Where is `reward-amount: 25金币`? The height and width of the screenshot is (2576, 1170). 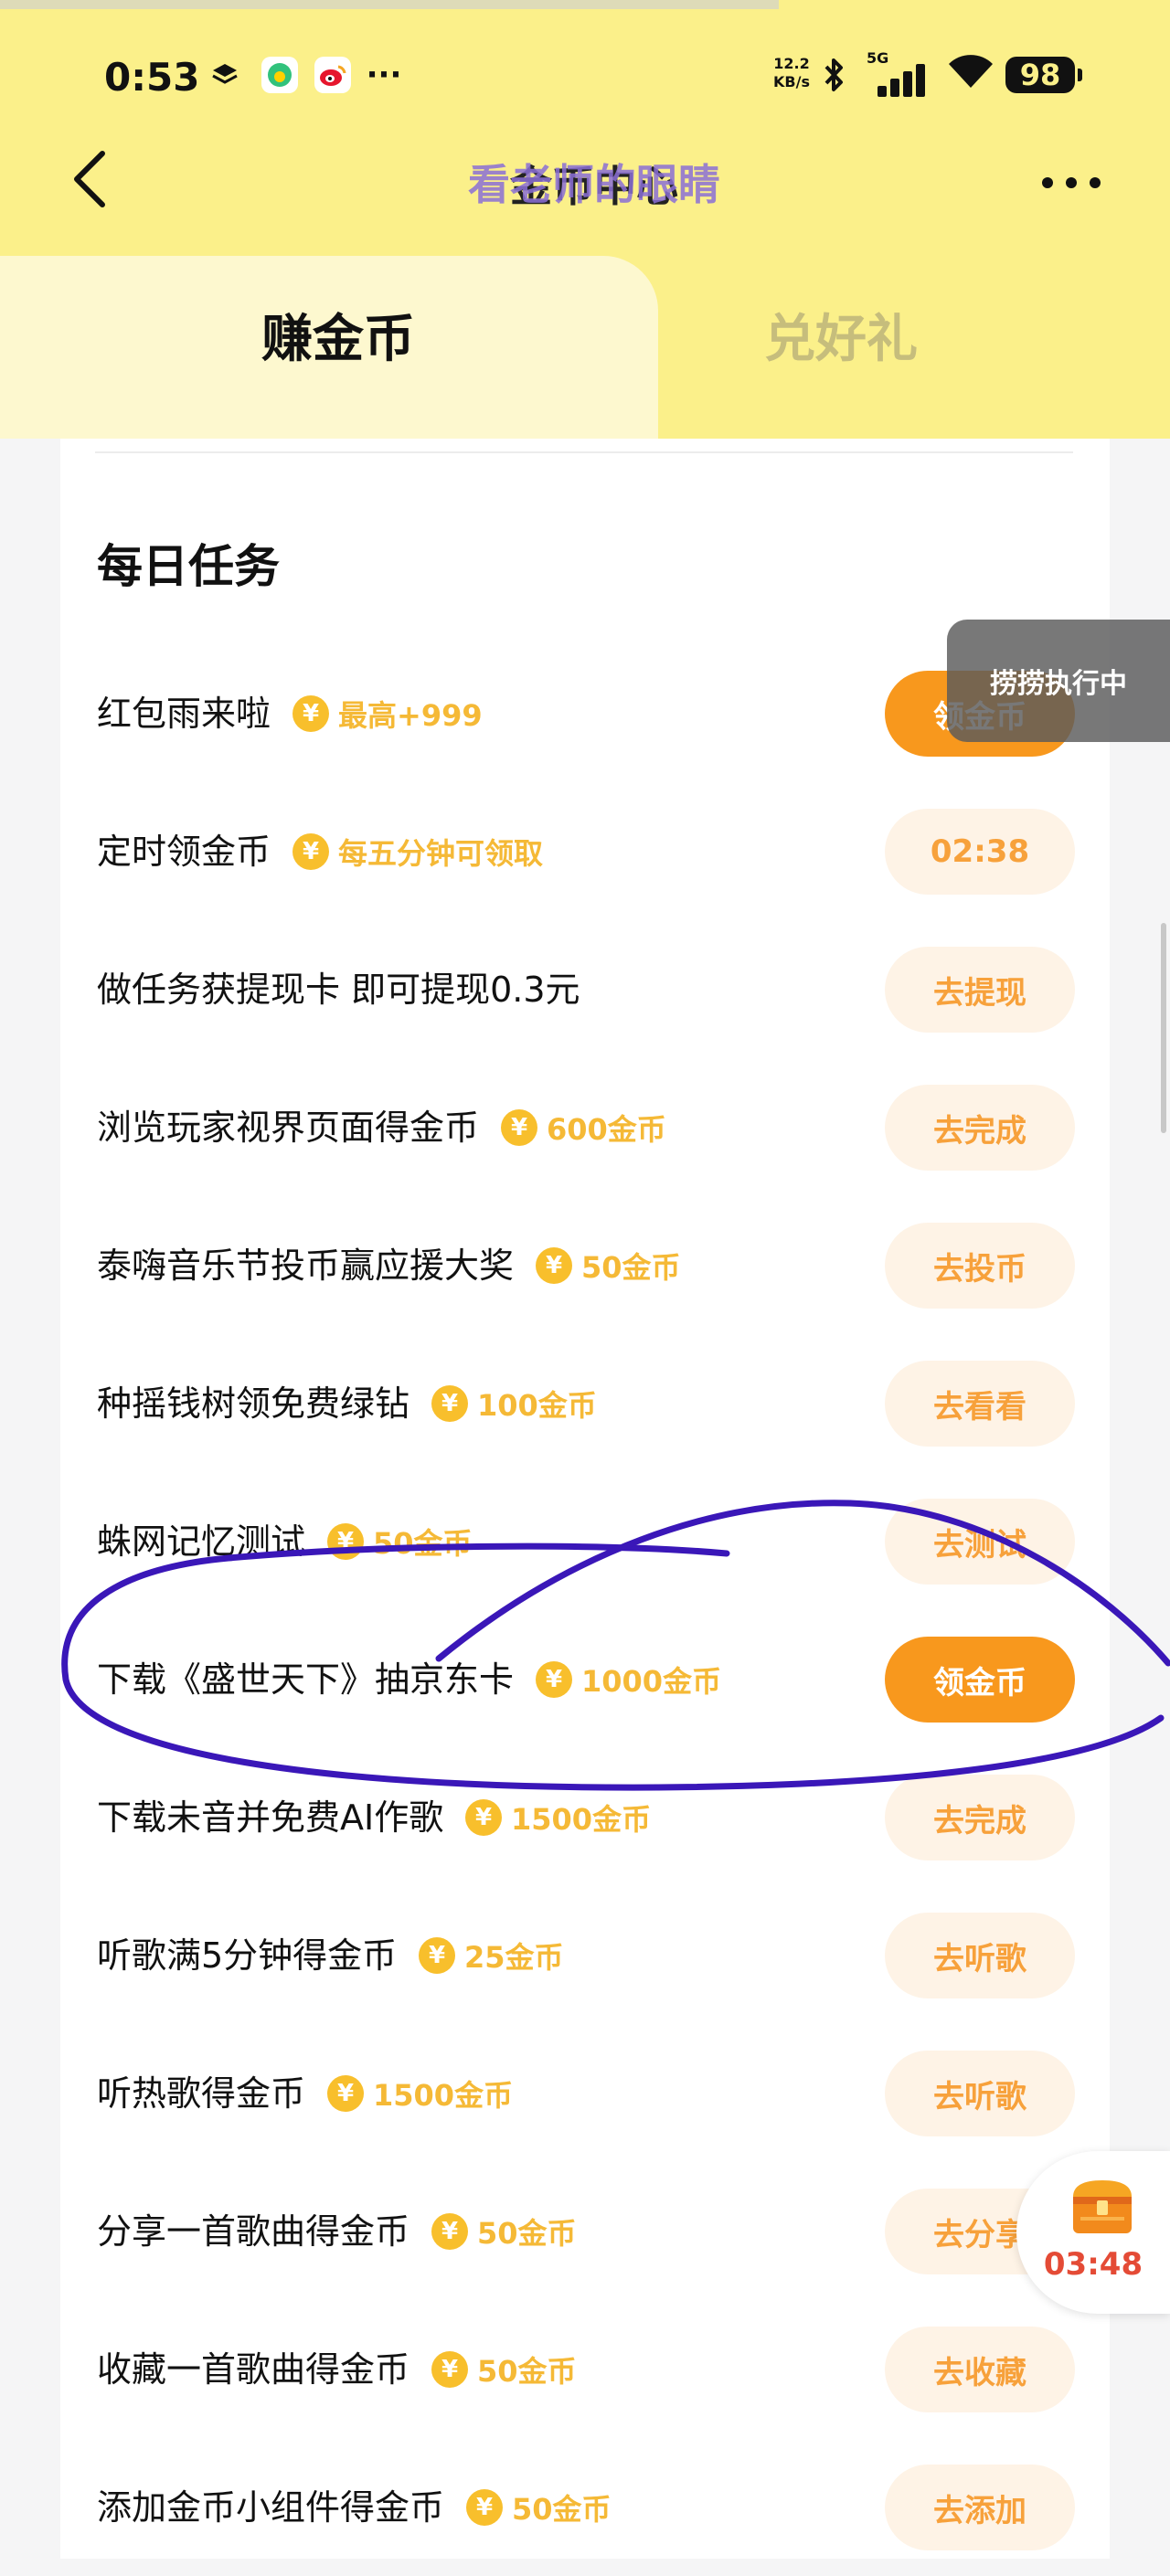 reward-amount: 25金币 is located at coordinates (514, 1957).